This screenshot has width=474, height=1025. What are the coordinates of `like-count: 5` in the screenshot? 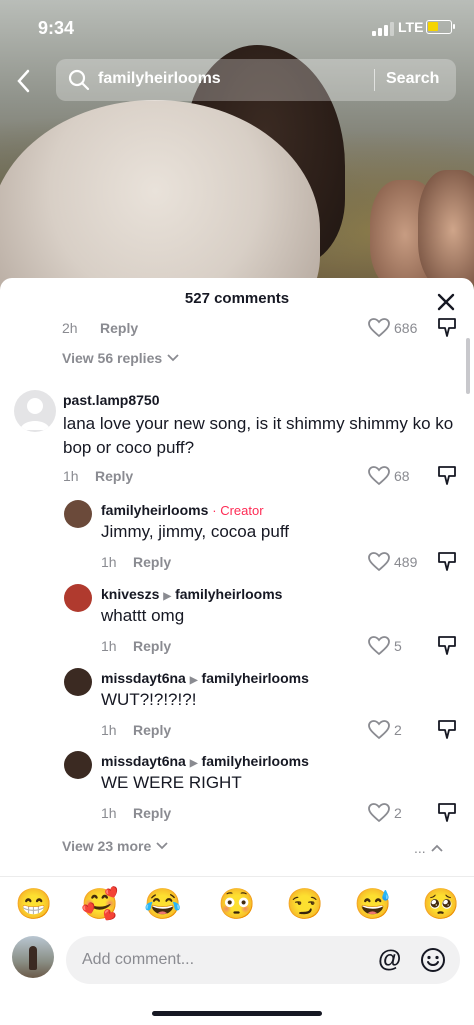 It's located at (398, 646).